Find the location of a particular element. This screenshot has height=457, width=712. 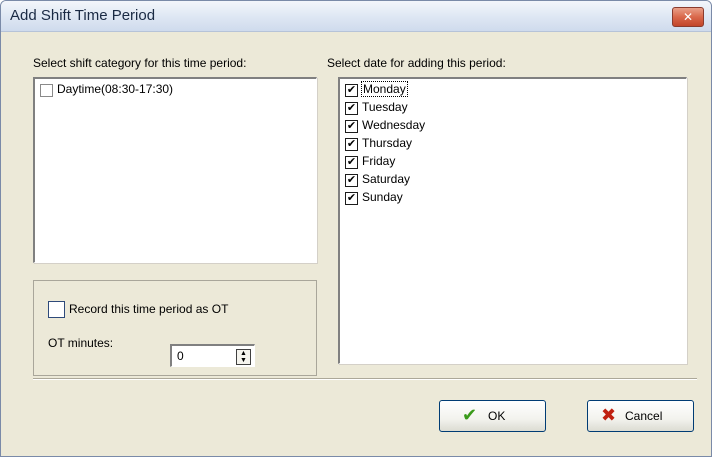

ot-minutes-stepper: 0 ▲ ▼ is located at coordinates (212, 355).